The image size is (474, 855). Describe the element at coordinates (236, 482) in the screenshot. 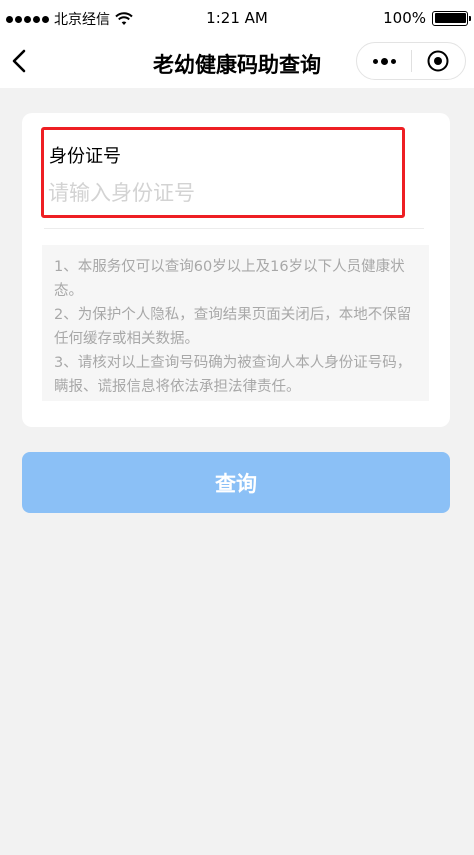

I see `query-button: 查询` at that location.